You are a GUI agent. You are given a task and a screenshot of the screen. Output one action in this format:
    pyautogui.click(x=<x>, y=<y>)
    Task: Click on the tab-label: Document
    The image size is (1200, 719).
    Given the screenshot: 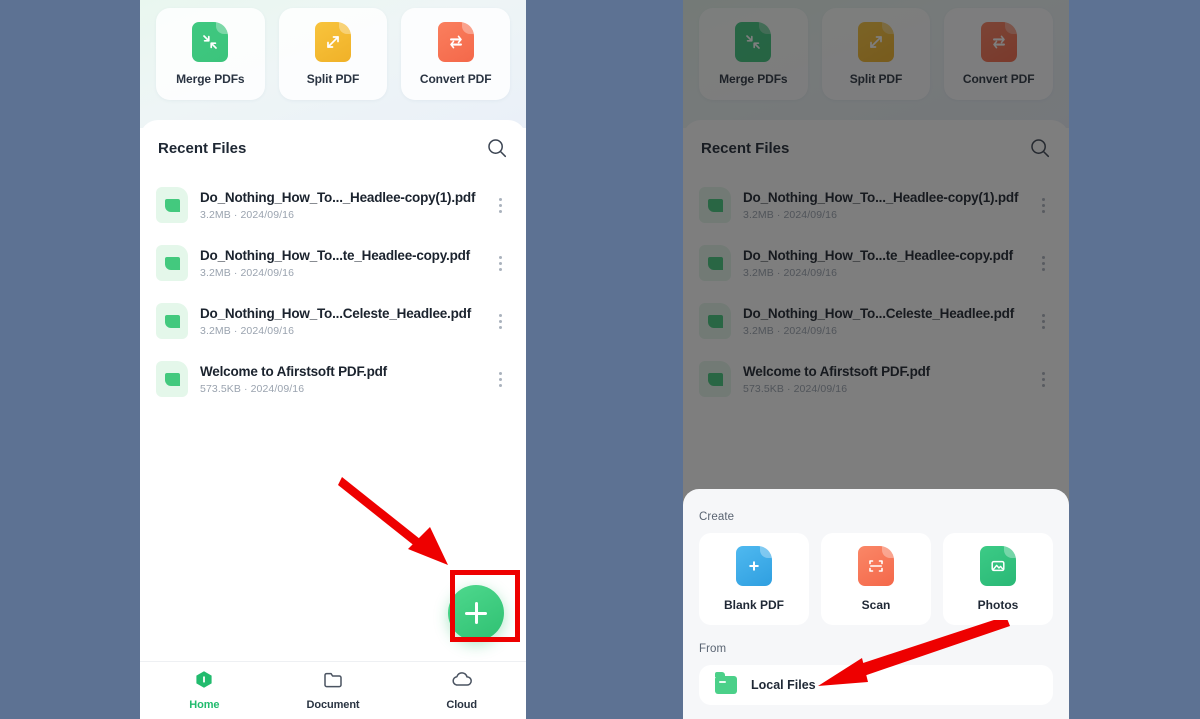 What is the action you would take?
    pyautogui.click(x=333, y=704)
    